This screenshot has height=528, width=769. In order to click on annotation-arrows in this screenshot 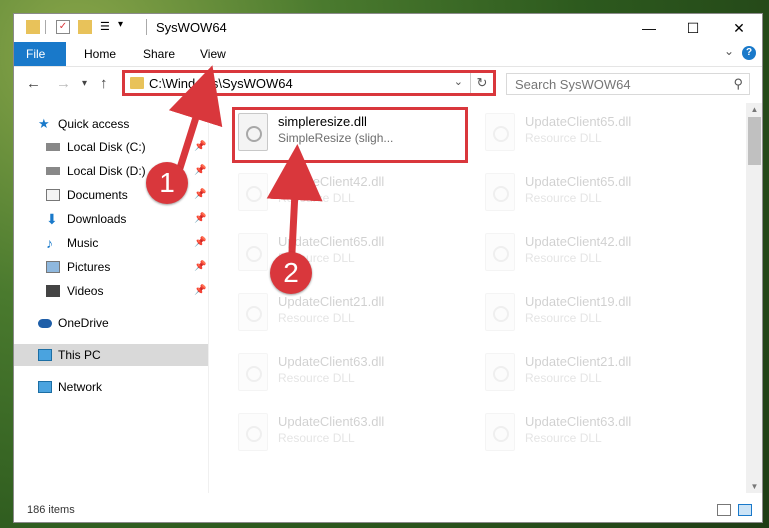, I will do `click(245, 160)`.